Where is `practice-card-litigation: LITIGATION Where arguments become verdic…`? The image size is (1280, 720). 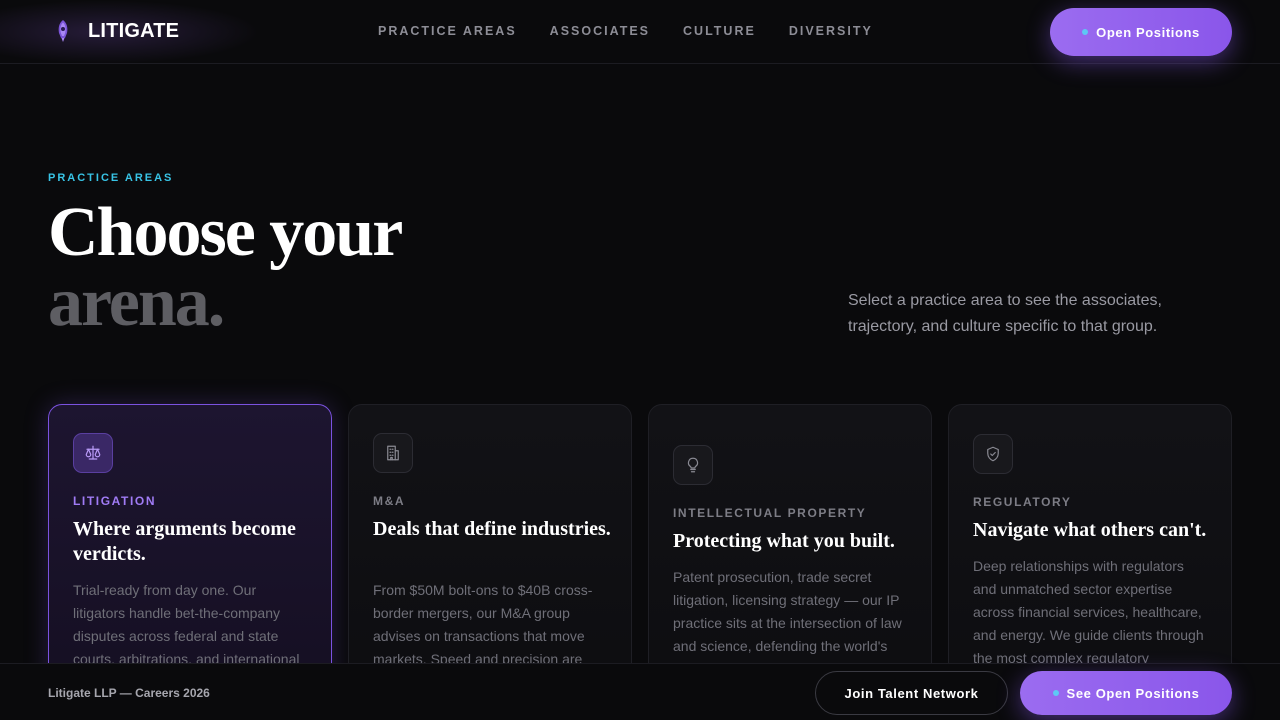
practice-card-litigation: LITIGATION Where arguments become verdic… is located at coordinates (190, 554).